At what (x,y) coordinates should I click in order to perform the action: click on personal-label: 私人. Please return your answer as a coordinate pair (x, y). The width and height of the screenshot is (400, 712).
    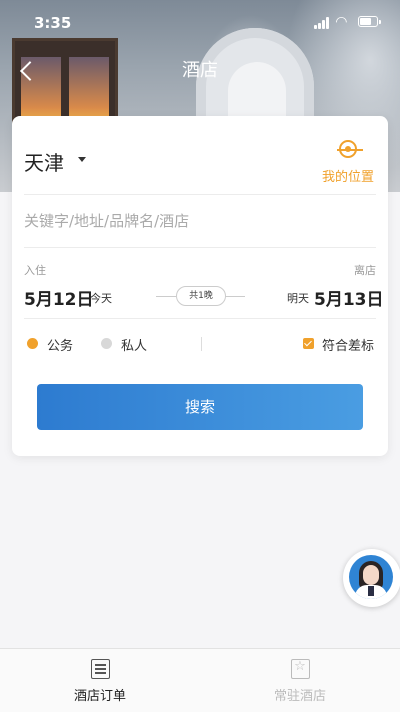
    Looking at the image, I should click on (134, 344).